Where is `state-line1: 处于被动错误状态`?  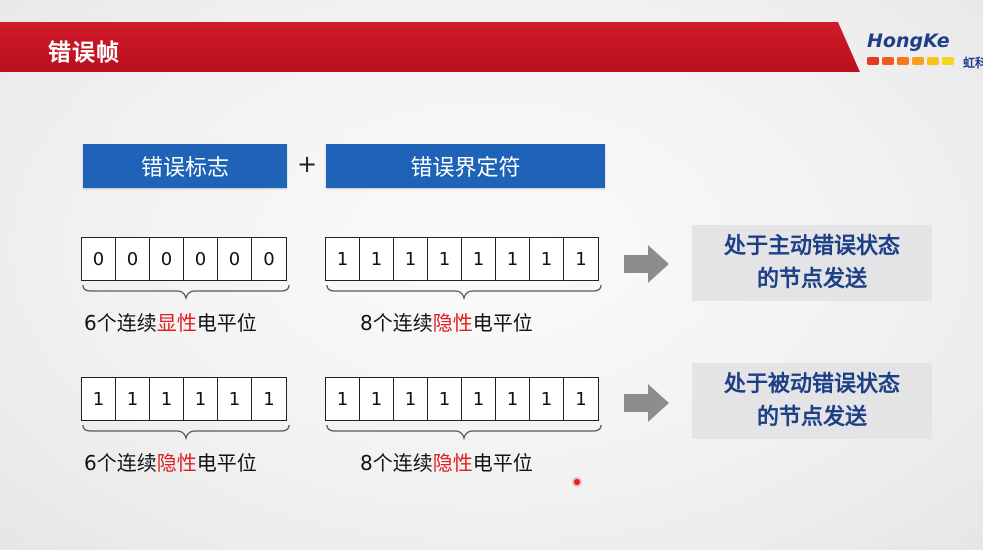
state-line1: 处于被动错误状态 is located at coordinates (811, 384).